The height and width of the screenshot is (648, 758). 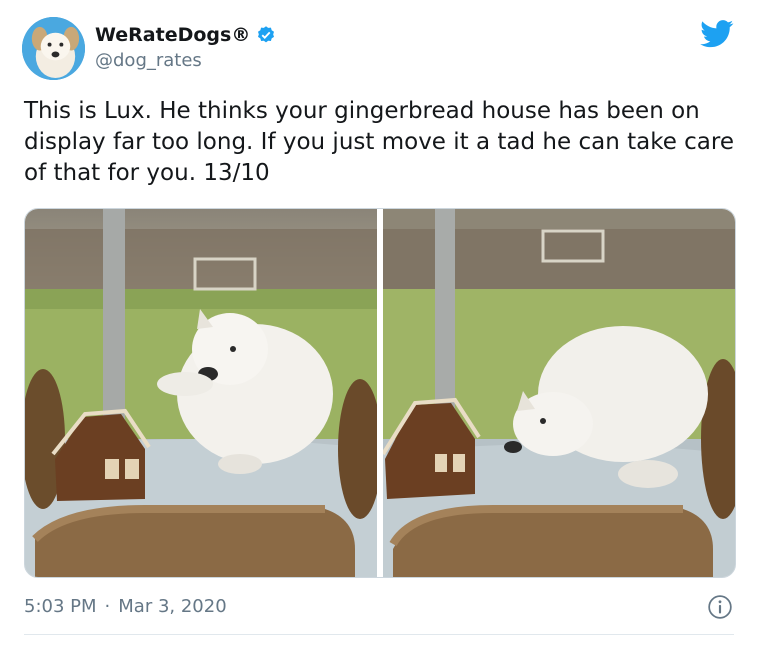 I want to click on tweet-timestamp: 5:03 PM · Mar 3, 2020, so click(x=125, y=606).